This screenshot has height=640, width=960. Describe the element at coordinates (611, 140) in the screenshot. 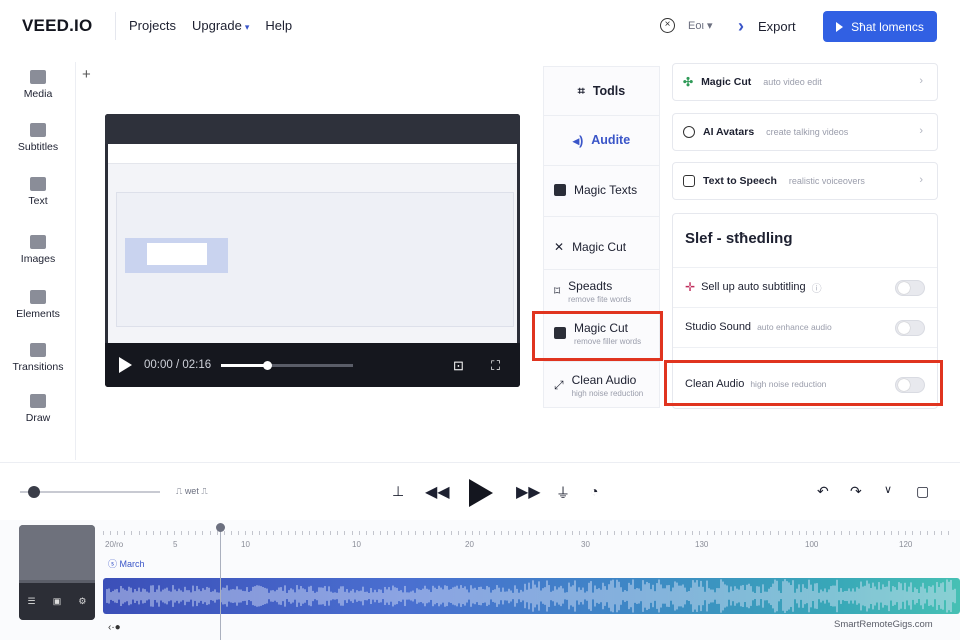

I see `tool-label: Audite` at that location.